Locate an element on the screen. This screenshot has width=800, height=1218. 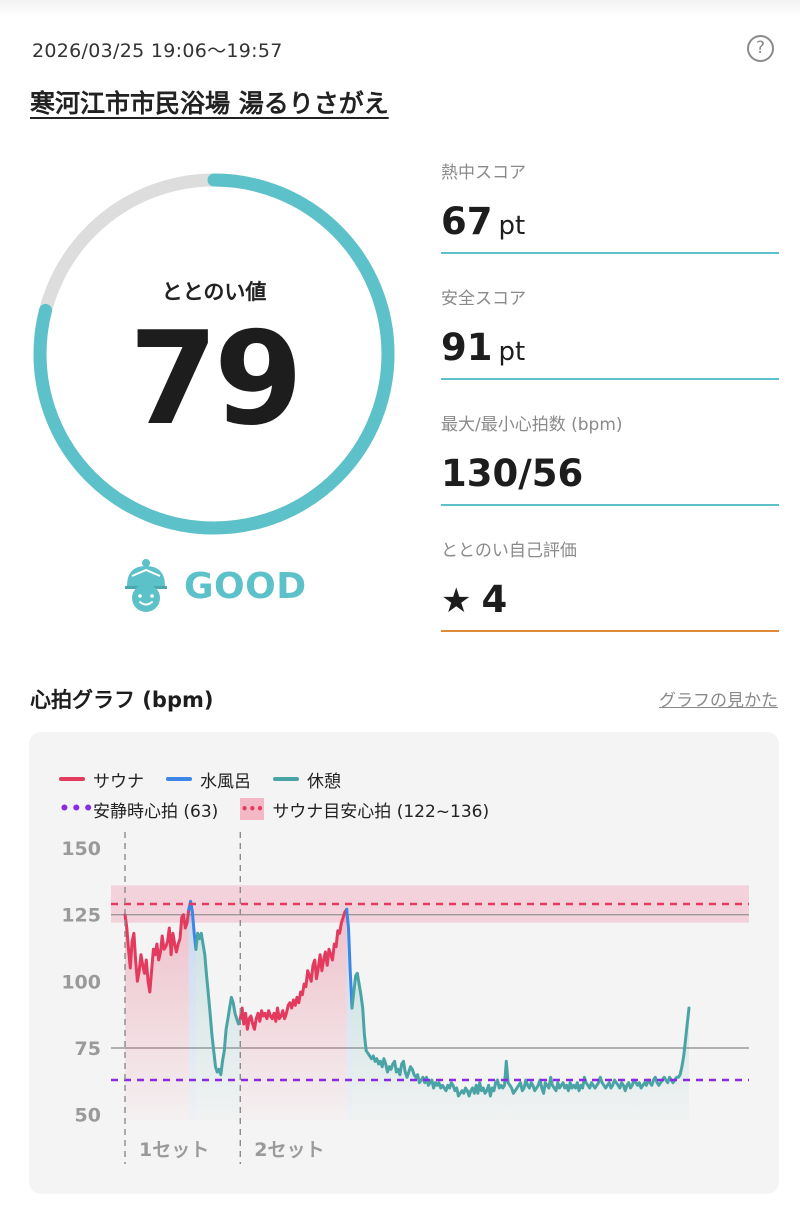
stat-label: 安全スコア is located at coordinates (483, 299).